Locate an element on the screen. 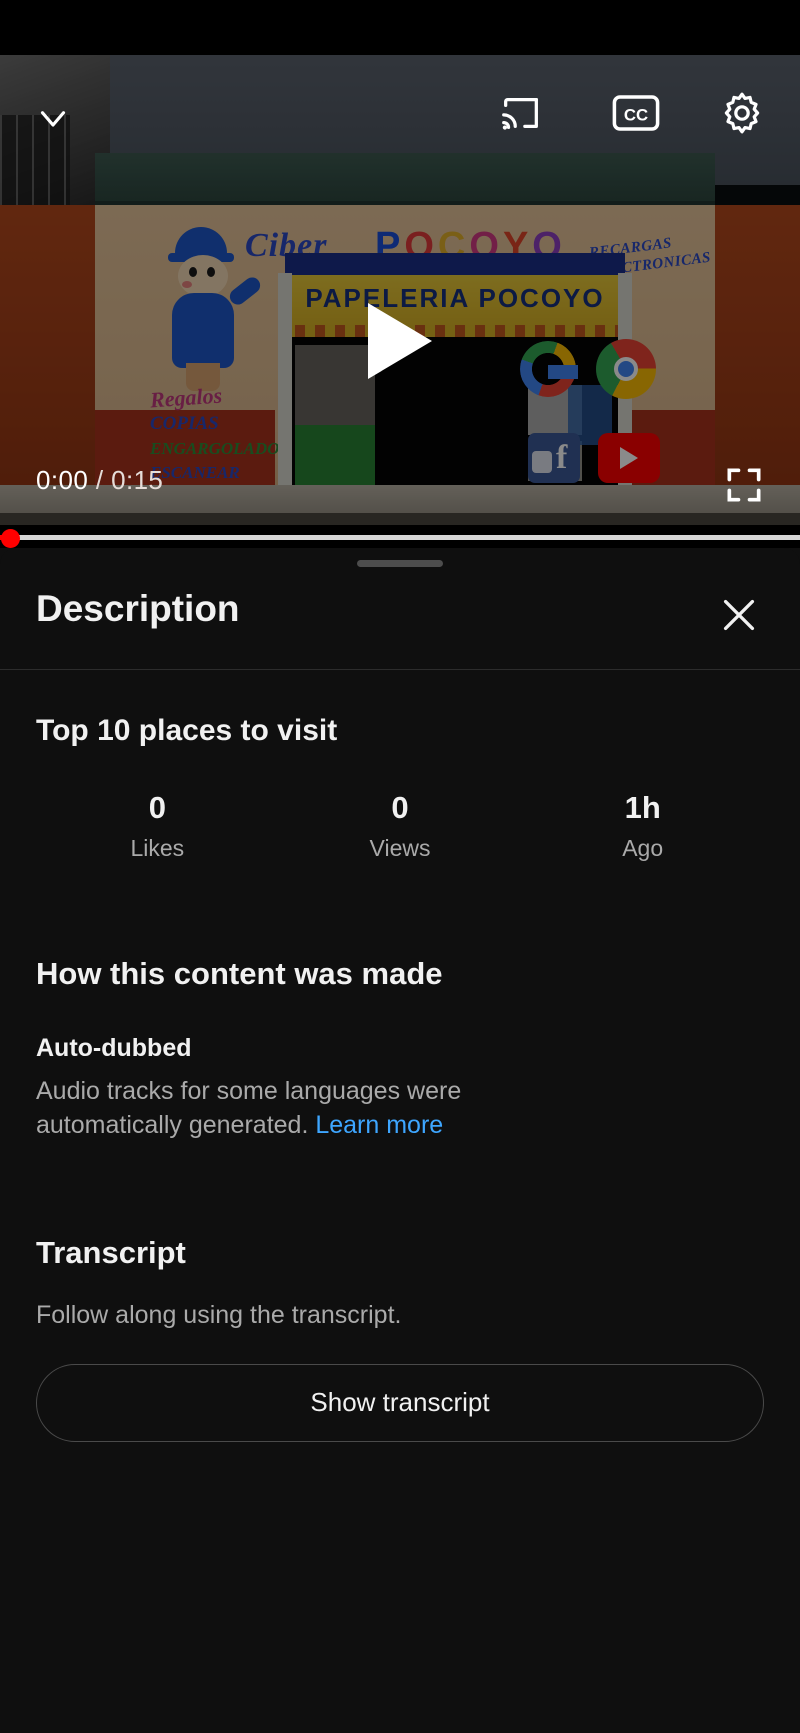 This screenshot has width=800, height=1733. play-icon is located at coordinates (400, 341).